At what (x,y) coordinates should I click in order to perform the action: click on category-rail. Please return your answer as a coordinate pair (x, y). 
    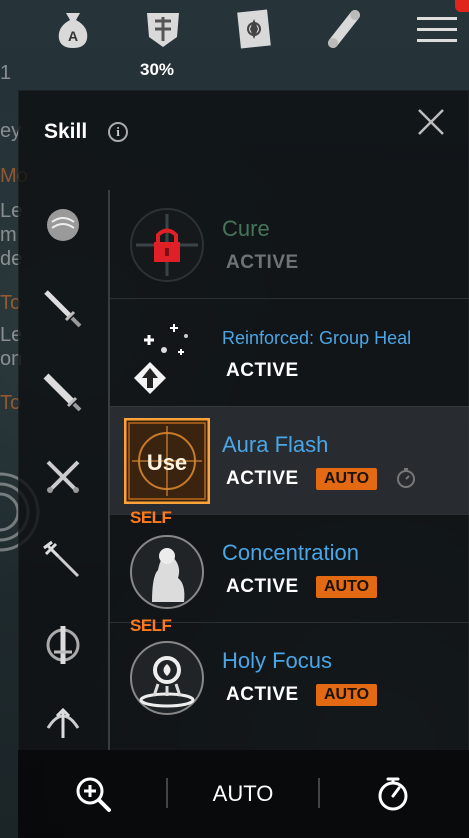
    Looking at the image, I should click on (64, 470).